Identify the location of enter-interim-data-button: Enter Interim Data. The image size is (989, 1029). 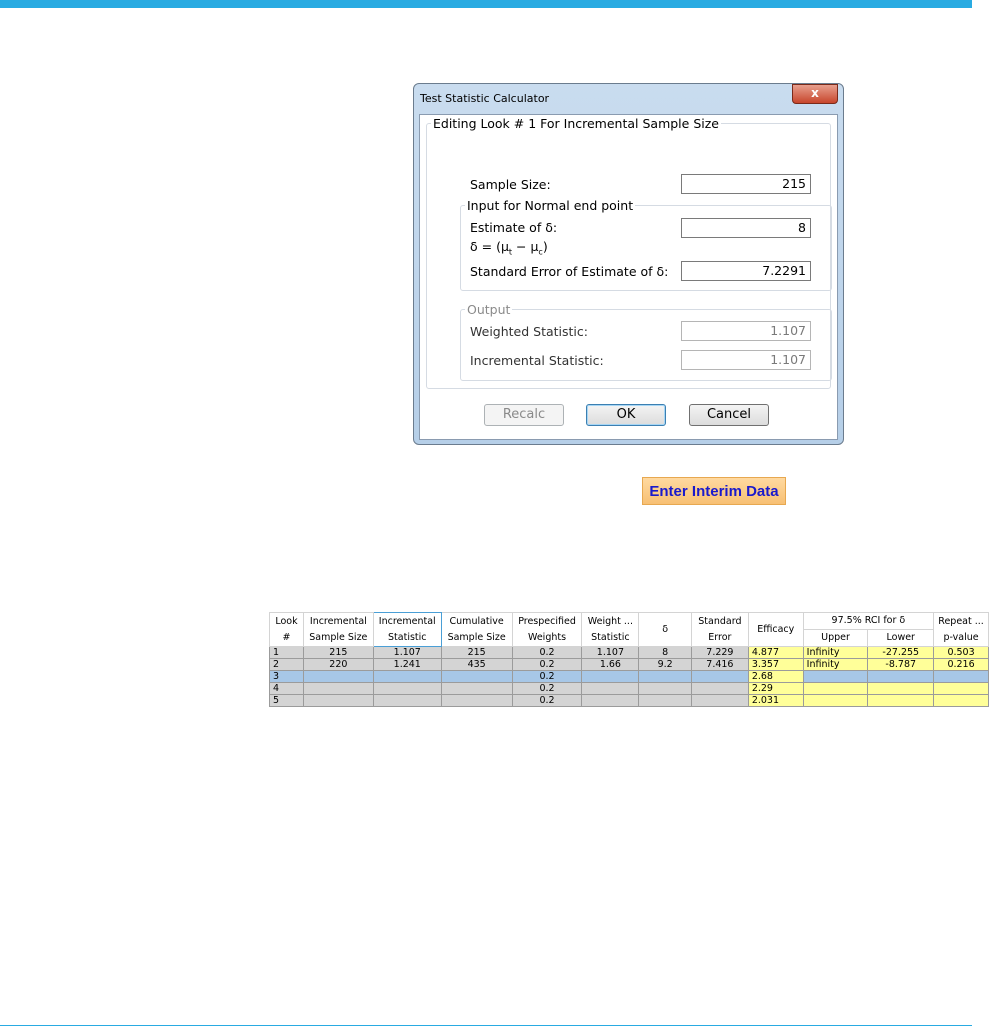
(714, 491).